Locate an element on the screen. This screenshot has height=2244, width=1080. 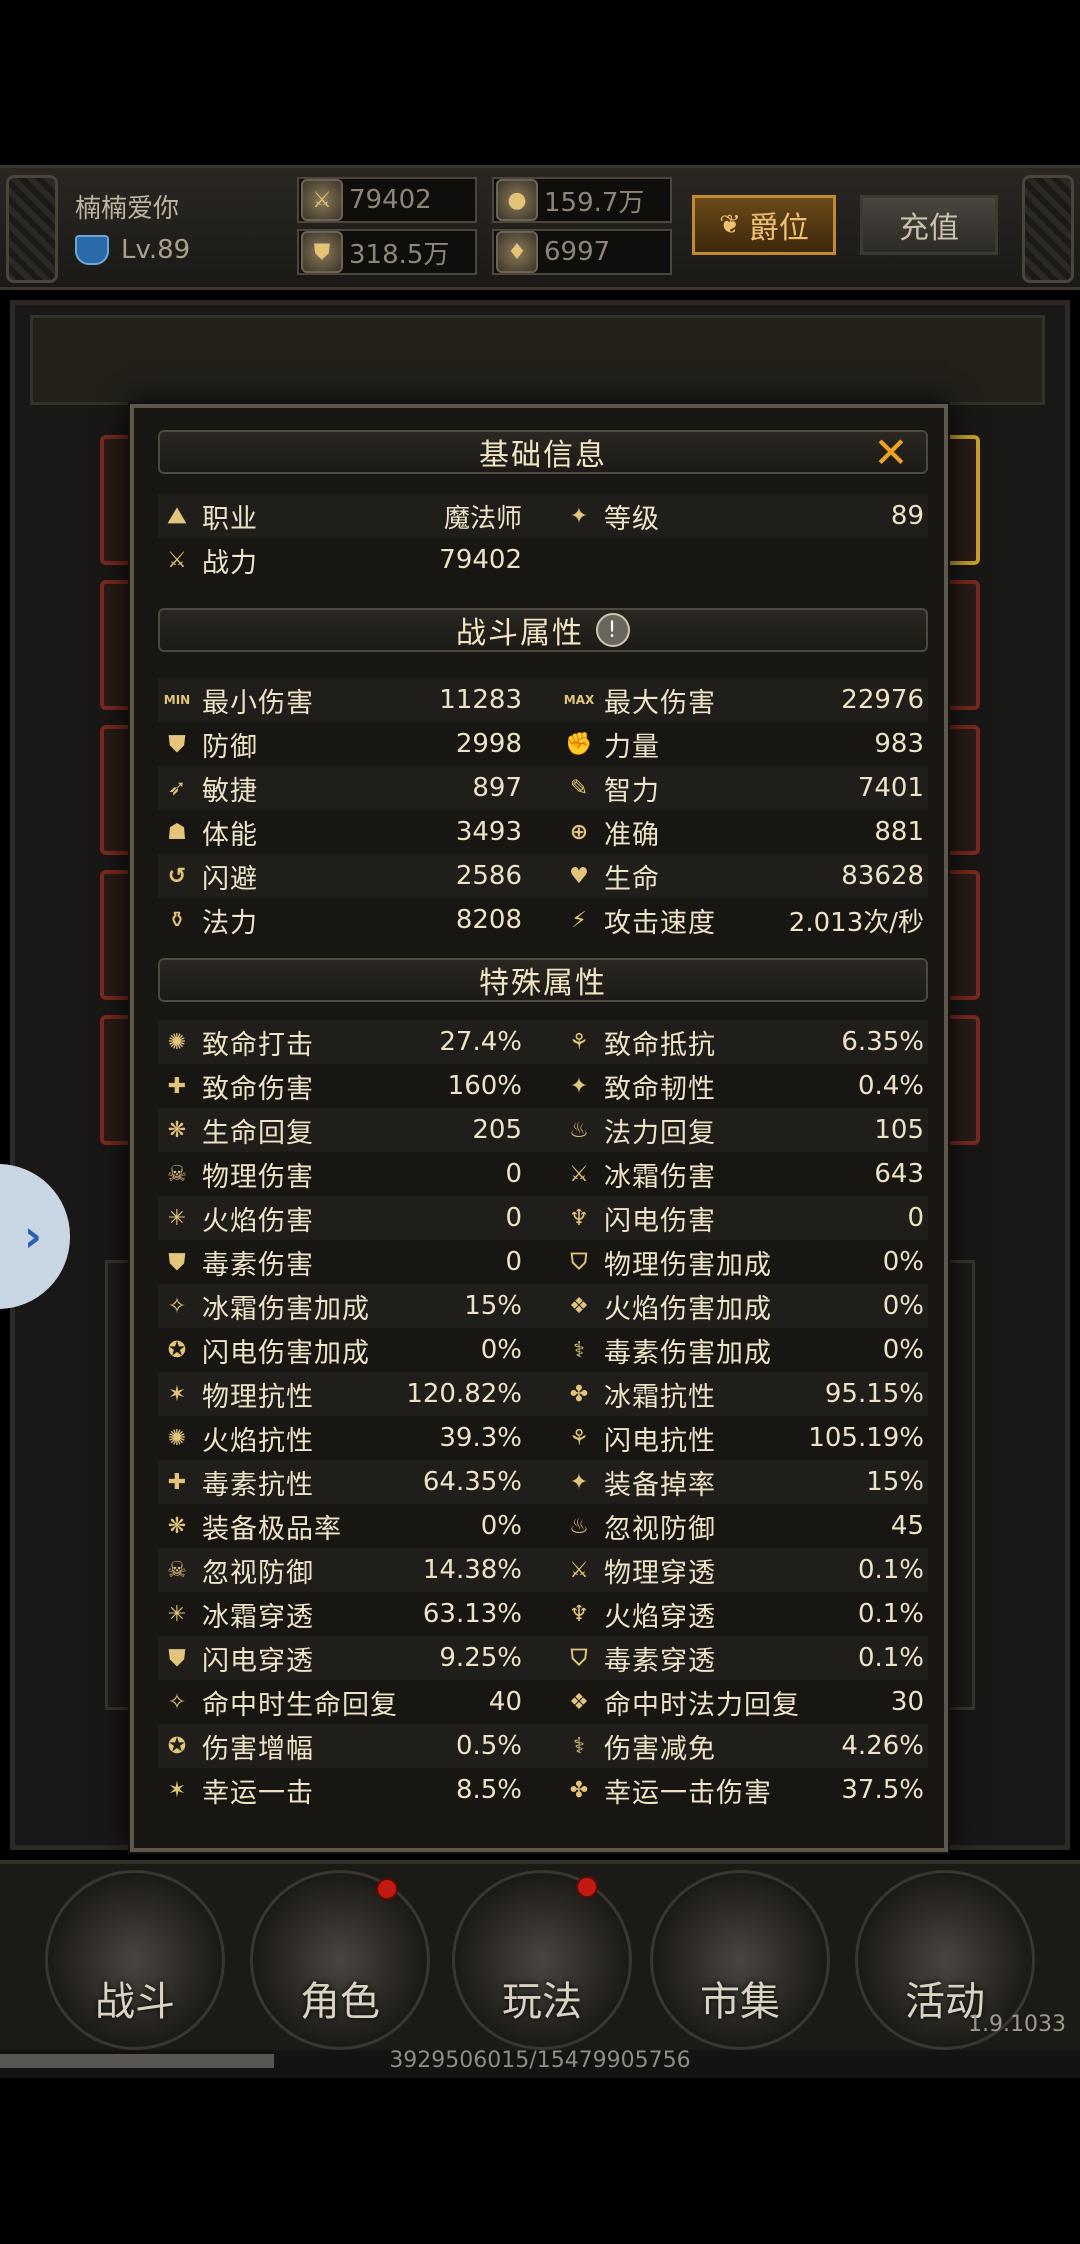
attribute-value: 897 is located at coordinates (497, 788).